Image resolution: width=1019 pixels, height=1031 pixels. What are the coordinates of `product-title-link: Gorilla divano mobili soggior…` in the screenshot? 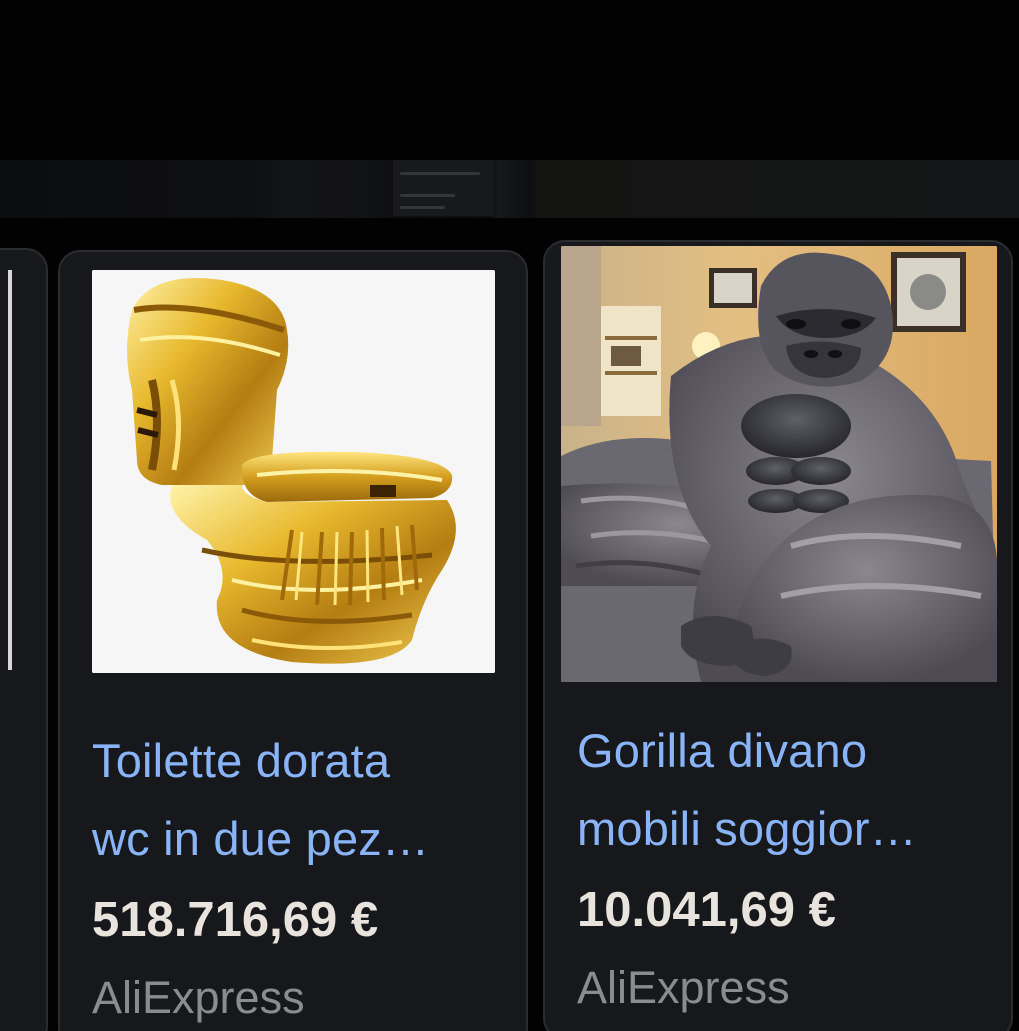 It's located at (747, 790).